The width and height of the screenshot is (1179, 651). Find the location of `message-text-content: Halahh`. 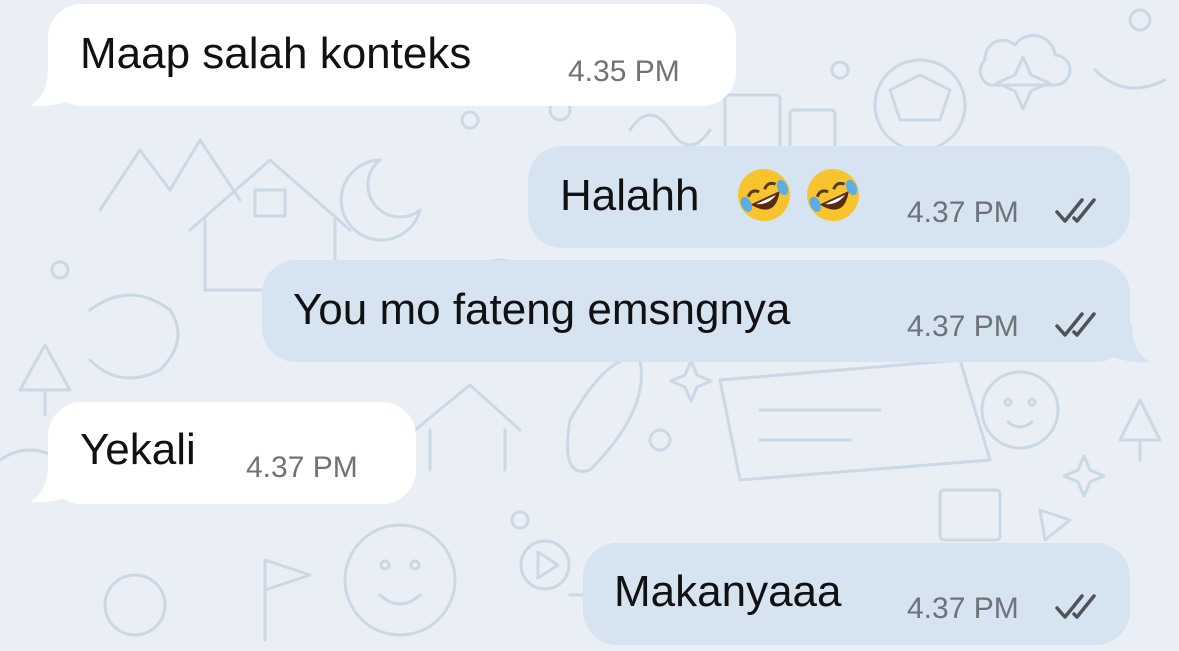

message-text-content: Halahh is located at coordinates (630, 195).